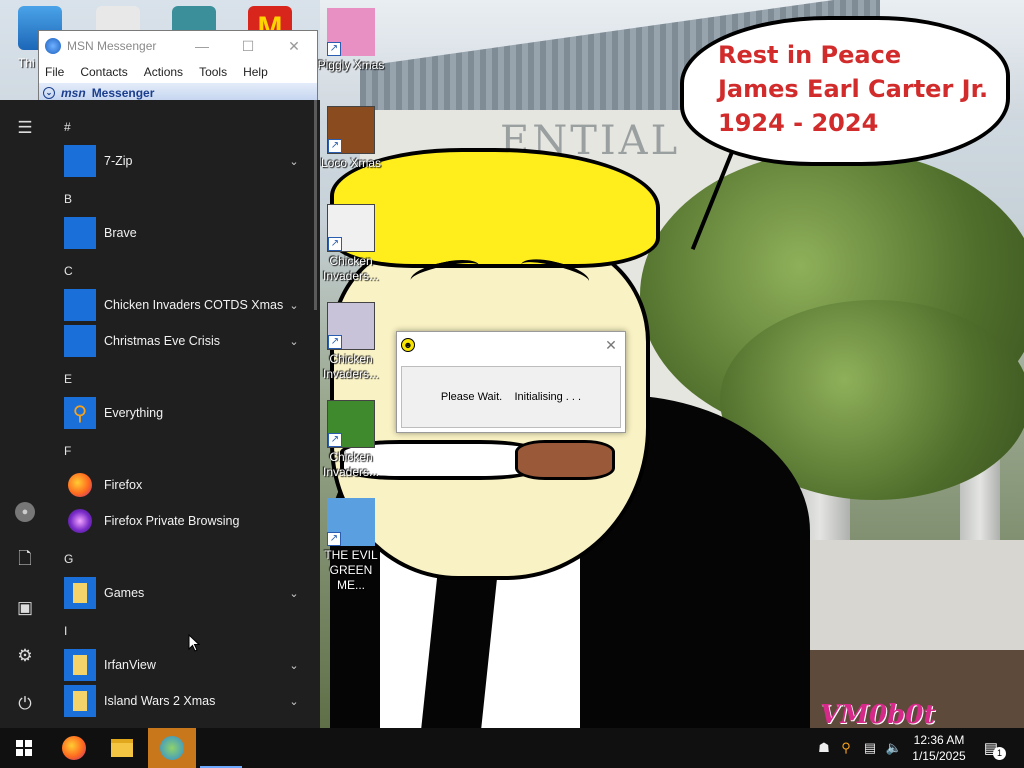 The image size is (1024, 768). What do you see at coordinates (565, 460) in the screenshot?
I see `character-tongue` at bounding box center [565, 460].